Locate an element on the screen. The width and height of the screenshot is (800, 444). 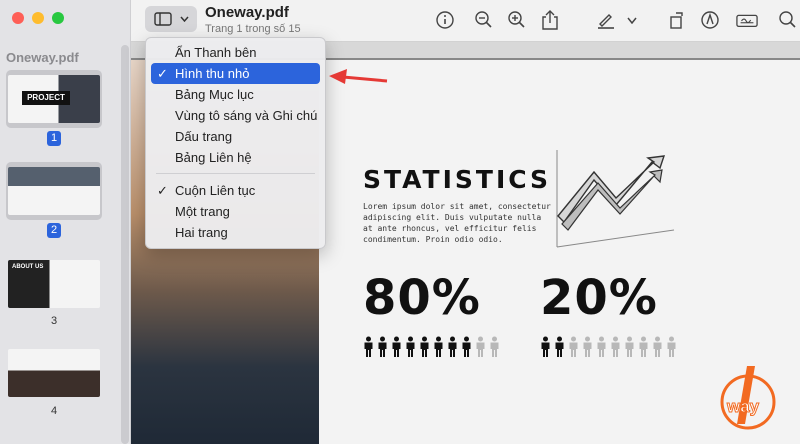
share-icon is located at coordinates (550, 20).